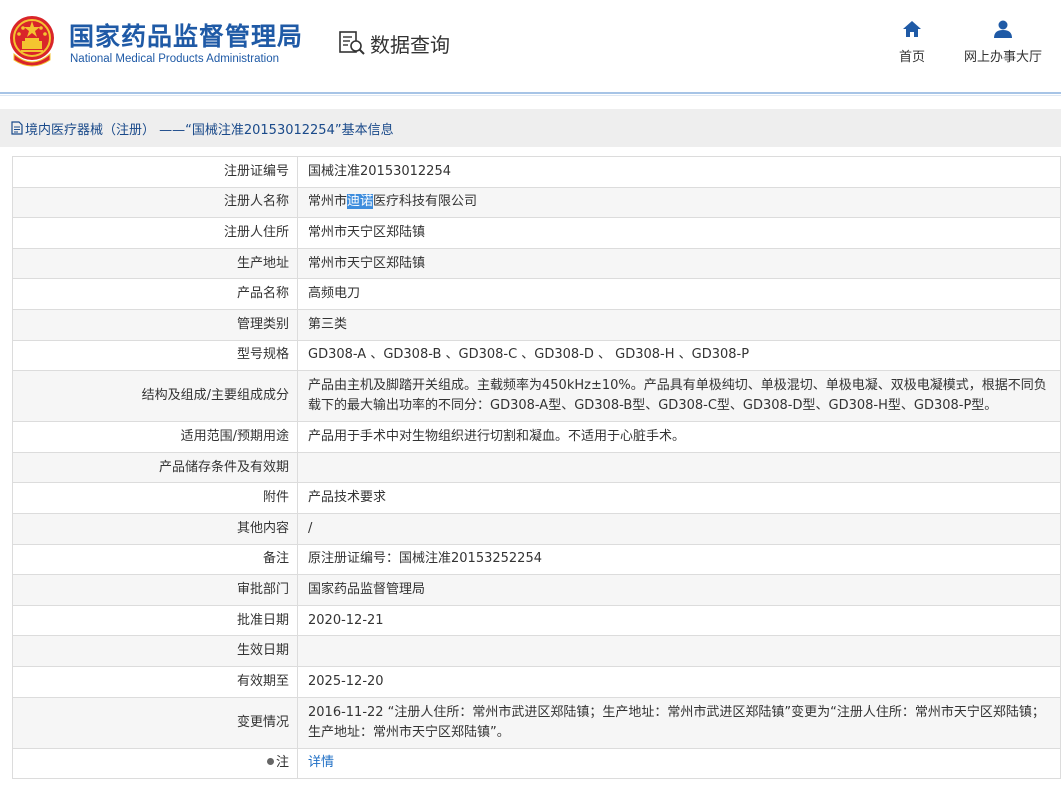 The height and width of the screenshot is (786, 1061). What do you see at coordinates (155, 467) in the screenshot?
I see `row-label: 产品储存条件及有效期` at bounding box center [155, 467].